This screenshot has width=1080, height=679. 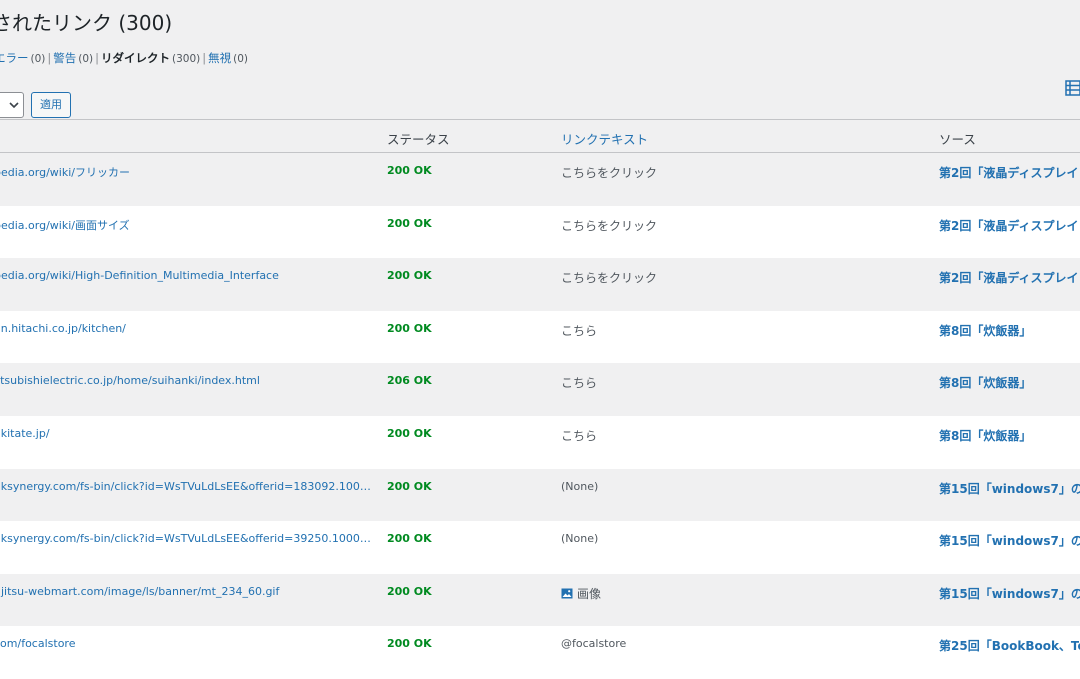 I want to click on filter-redirects-label: リダイレクト, so click(x=135, y=58).